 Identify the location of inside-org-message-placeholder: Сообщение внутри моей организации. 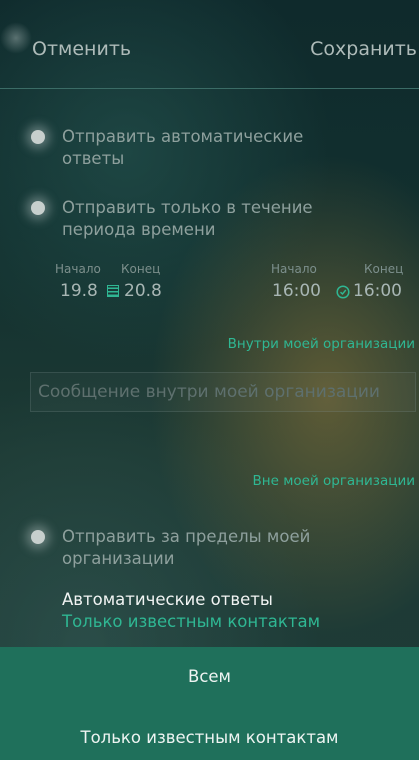
(209, 392).